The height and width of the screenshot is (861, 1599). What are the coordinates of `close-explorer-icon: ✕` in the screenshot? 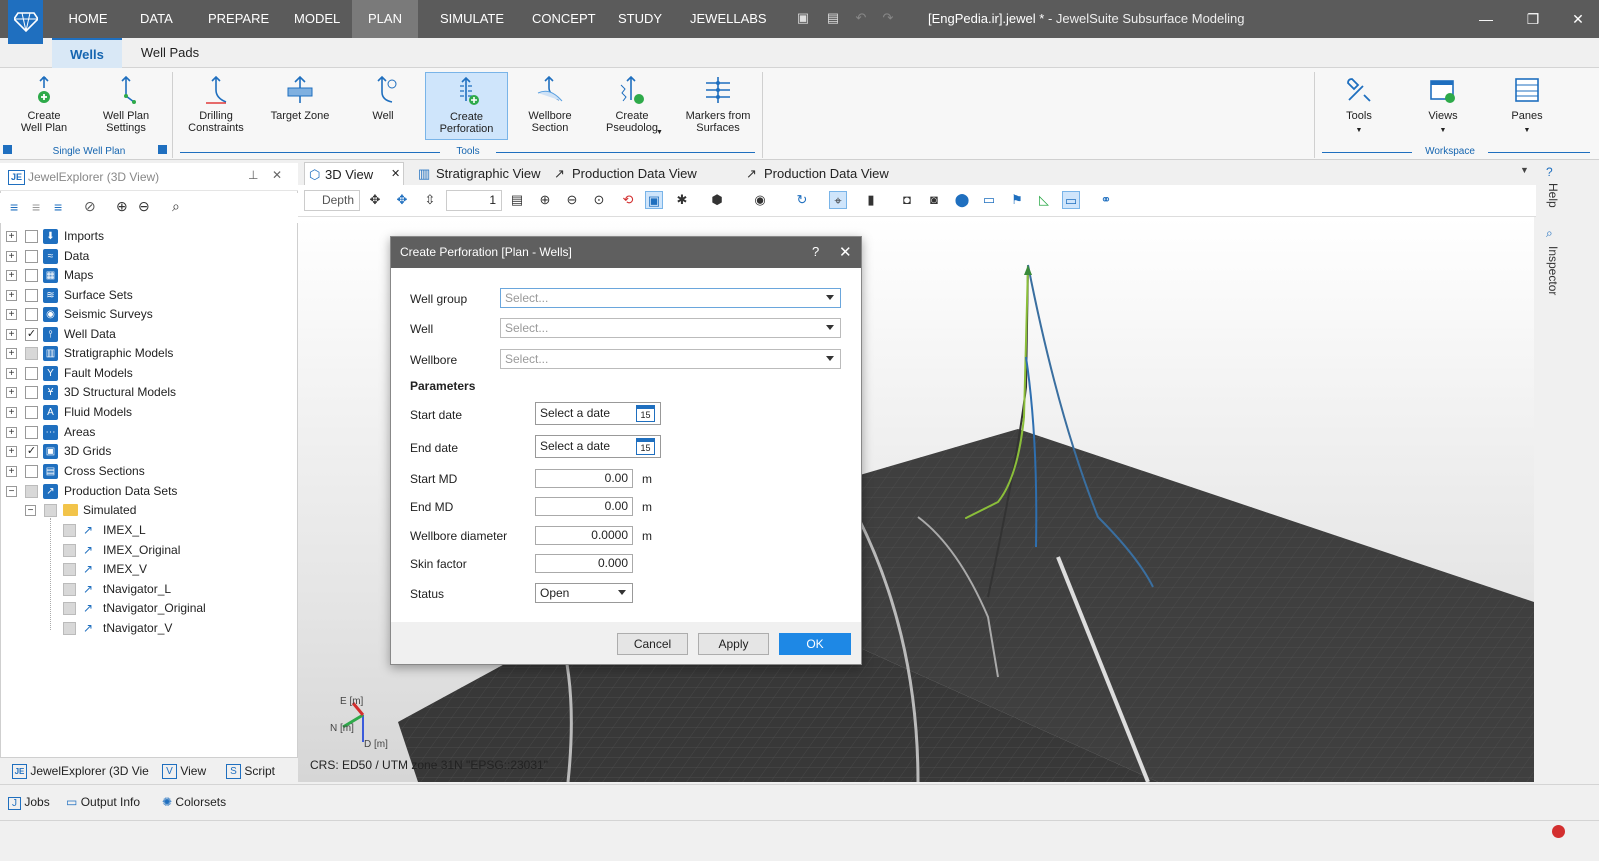 It's located at (277, 175).